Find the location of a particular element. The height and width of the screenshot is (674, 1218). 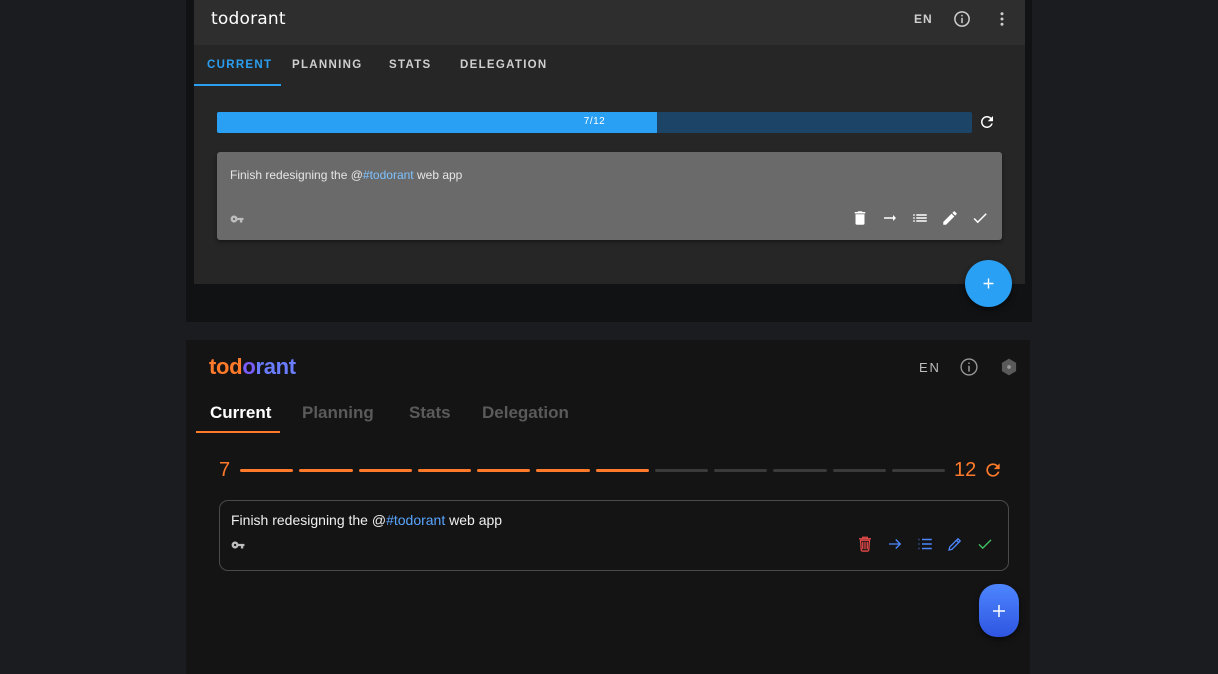

tab-stats: Stats is located at coordinates (430, 413).